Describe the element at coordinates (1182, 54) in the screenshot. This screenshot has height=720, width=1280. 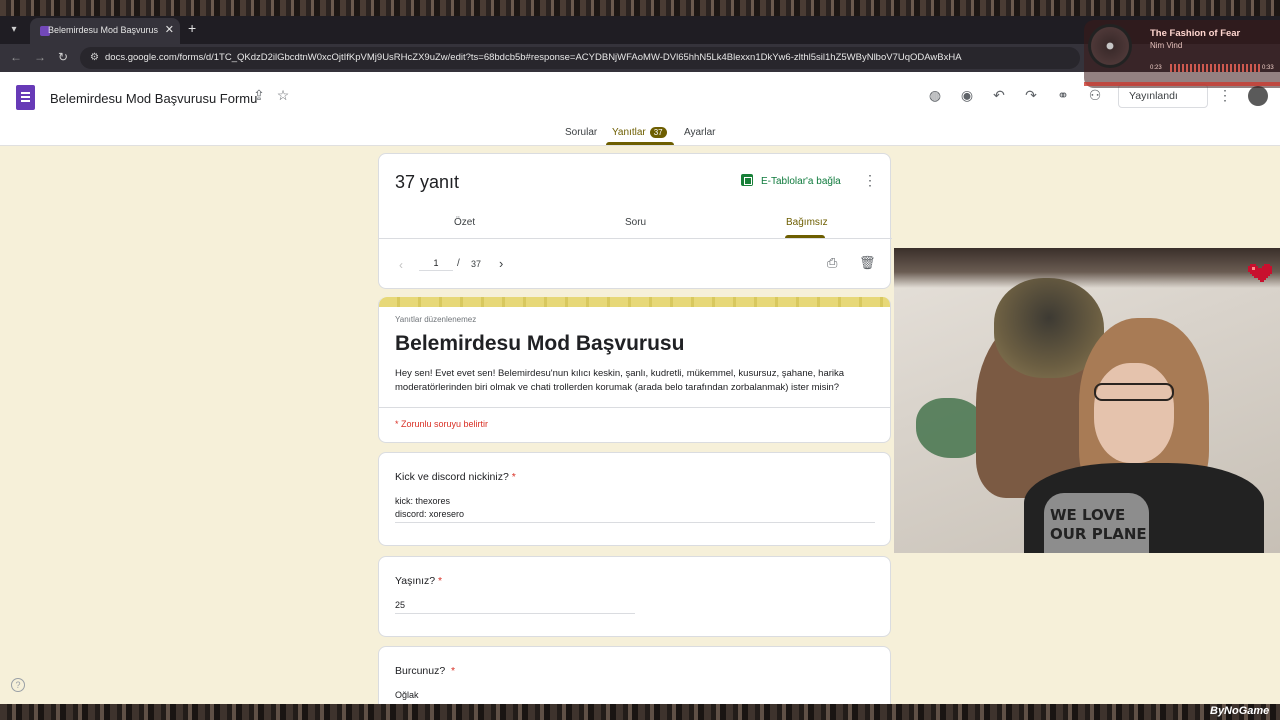
I see `now-playing-overlay: The Fashion of Fear Nim Vind 0:23 0:33` at that location.